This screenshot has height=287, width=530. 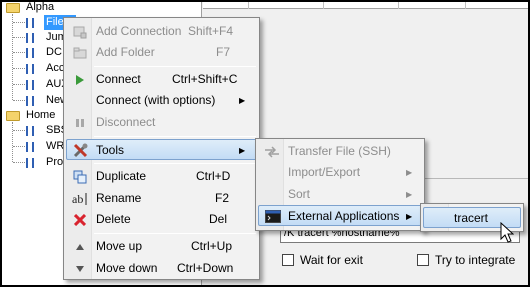 What do you see at coordinates (113, 219) in the screenshot?
I see `menu-item-label: Delete` at bounding box center [113, 219].